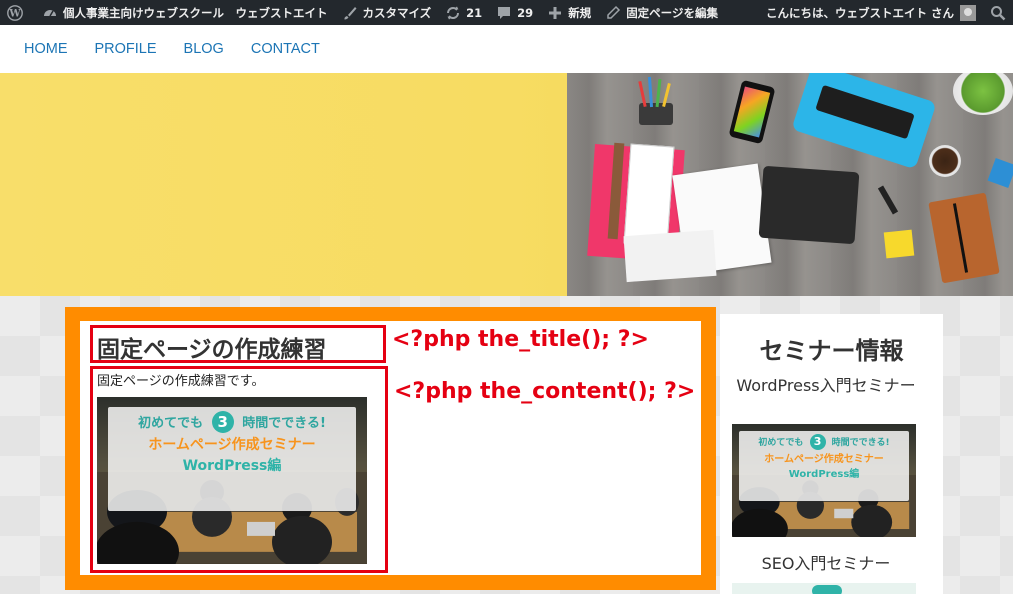 This screenshot has width=1013, height=594. What do you see at coordinates (826, 386) in the screenshot?
I see `sidebar-item-wordpress-seminar: WordPress入門セミナー` at bounding box center [826, 386].